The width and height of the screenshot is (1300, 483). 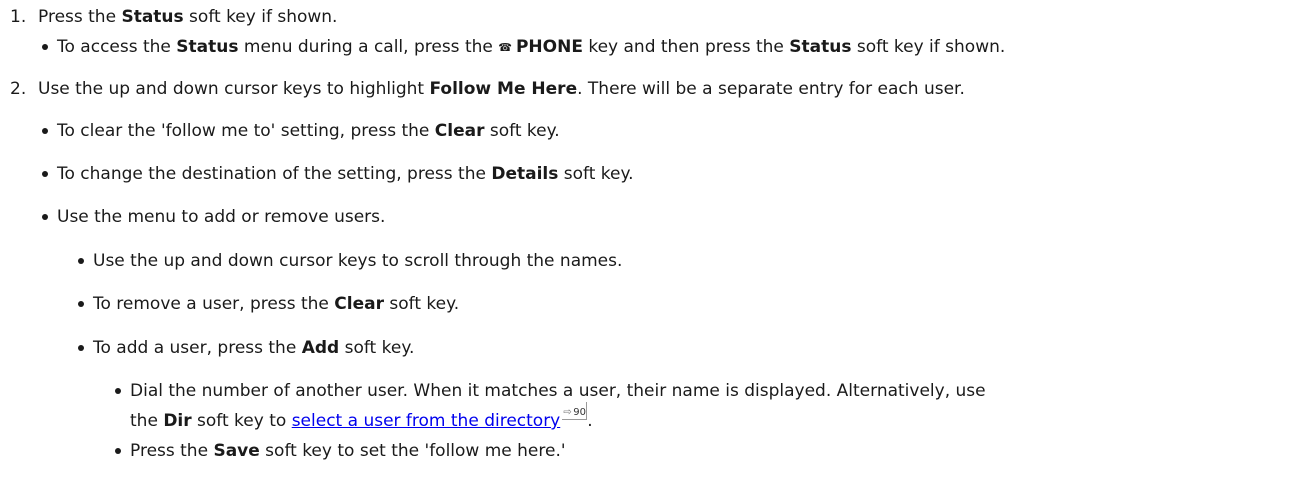 What do you see at coordinates (197, 348) in the screenshot?
I see `text: To add a user, press the` at bounding box center [197, 348].